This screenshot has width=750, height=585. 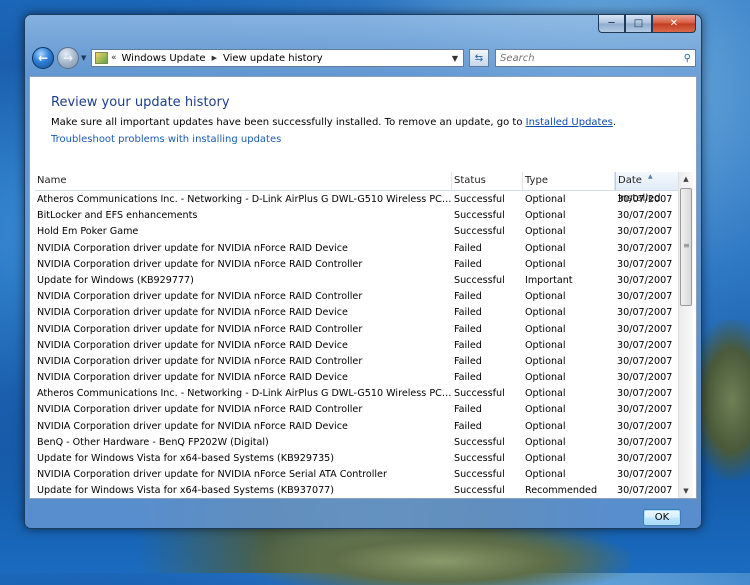 I want to click on close-button: ✕, so click(x=674, y=24).